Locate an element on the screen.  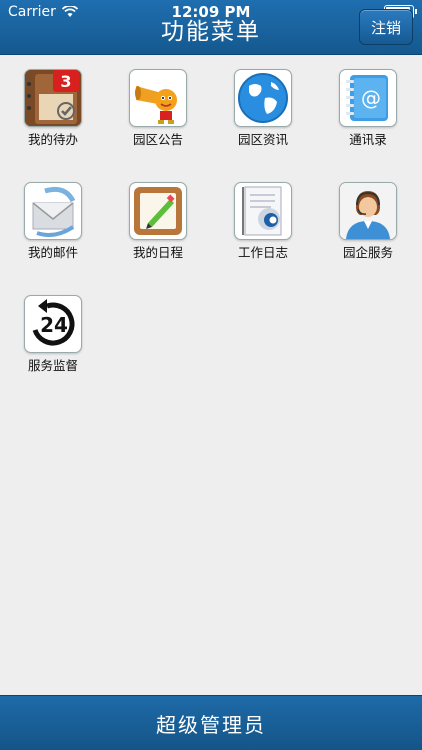
menu-item-todo: 3 我的待办 is located at coordinates (53, 108).